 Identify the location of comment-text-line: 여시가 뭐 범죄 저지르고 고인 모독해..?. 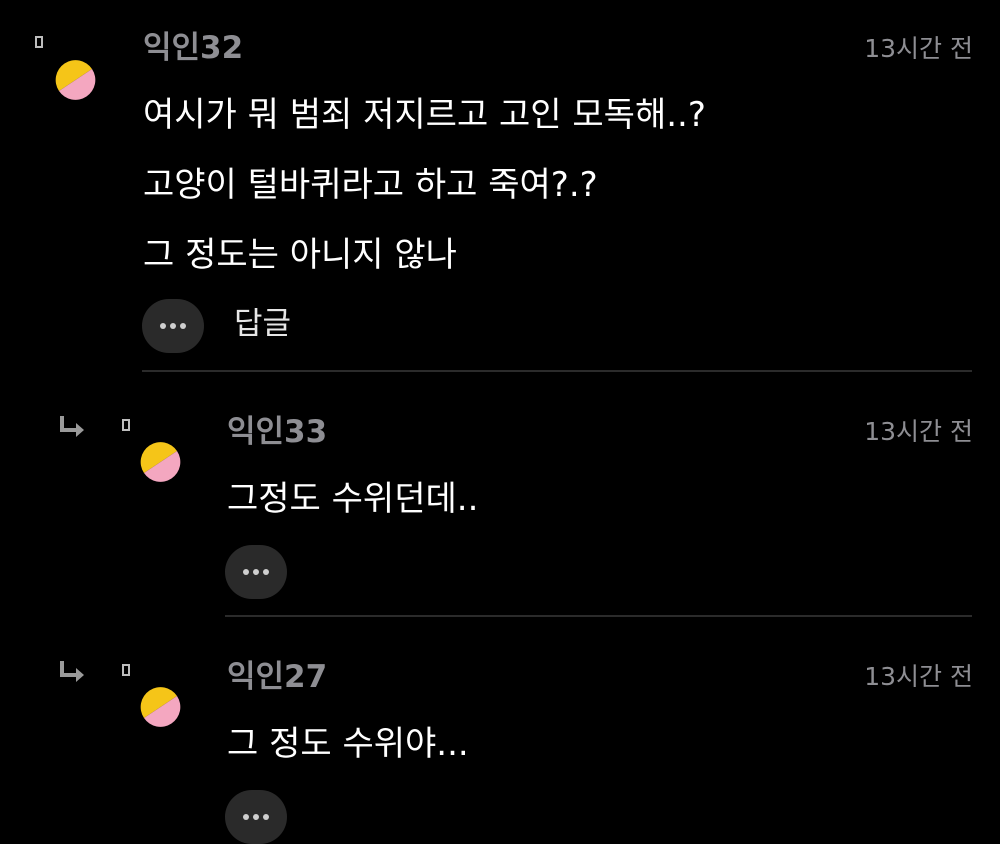
(424, 115).